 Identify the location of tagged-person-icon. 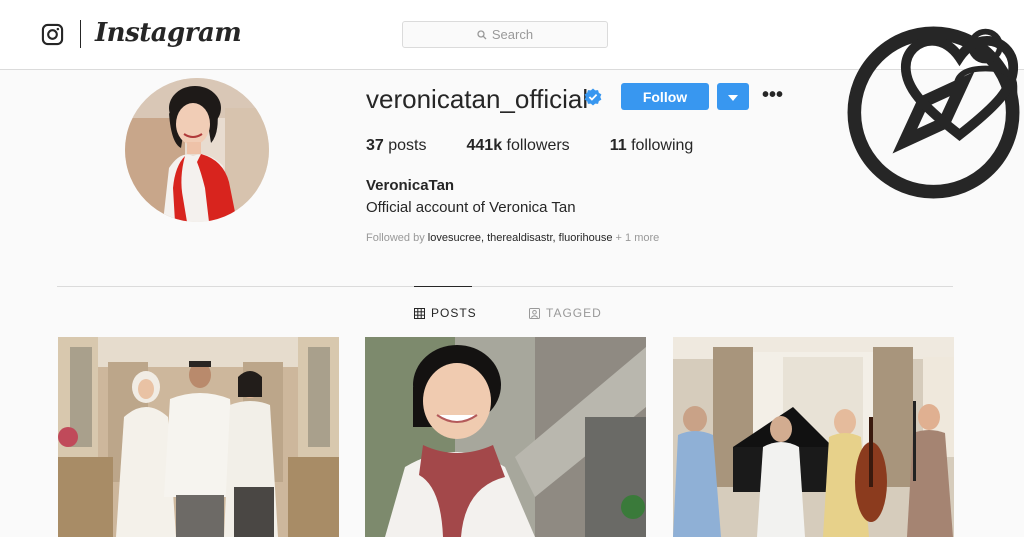
(534, 313).